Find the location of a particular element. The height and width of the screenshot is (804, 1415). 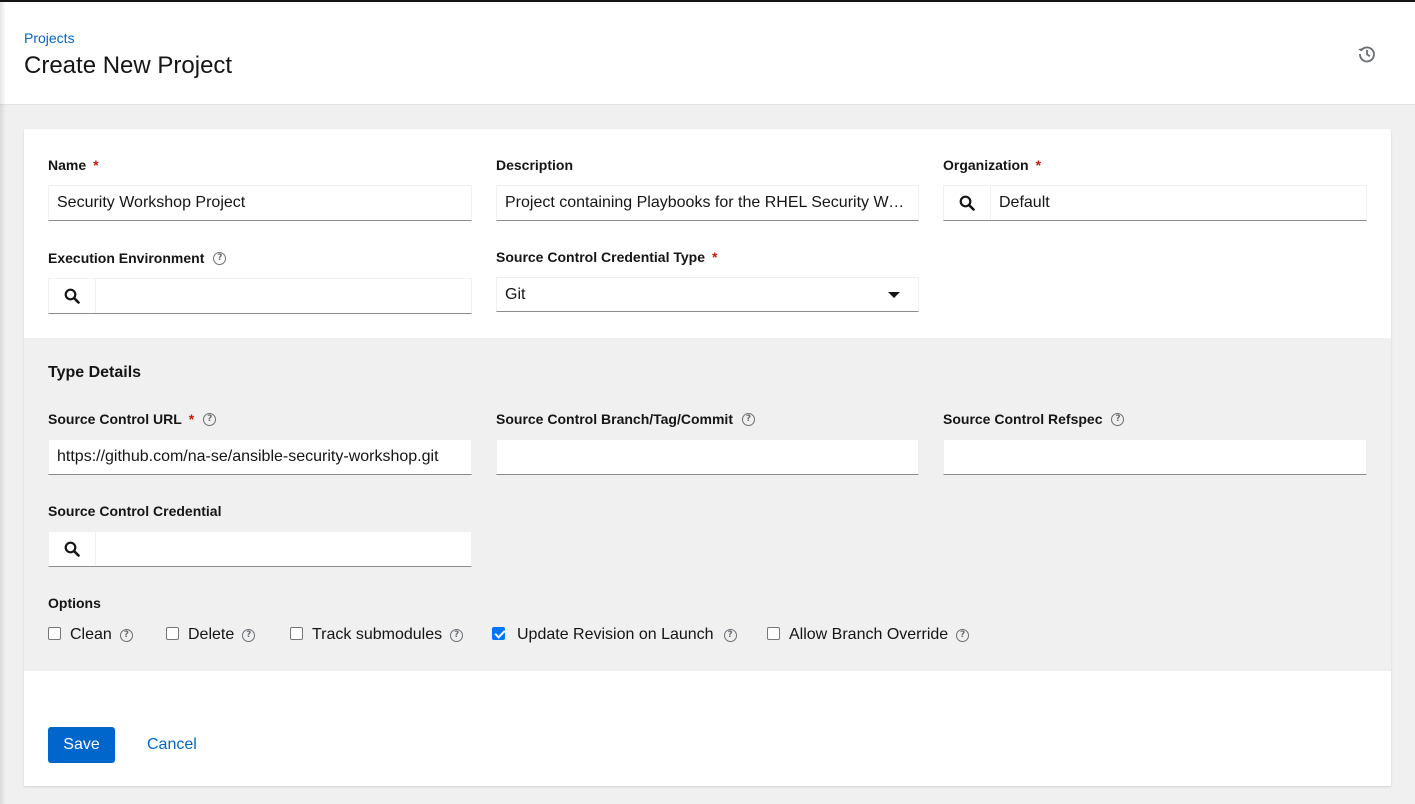

scm-credential-value is located at coordinates (283, 549).